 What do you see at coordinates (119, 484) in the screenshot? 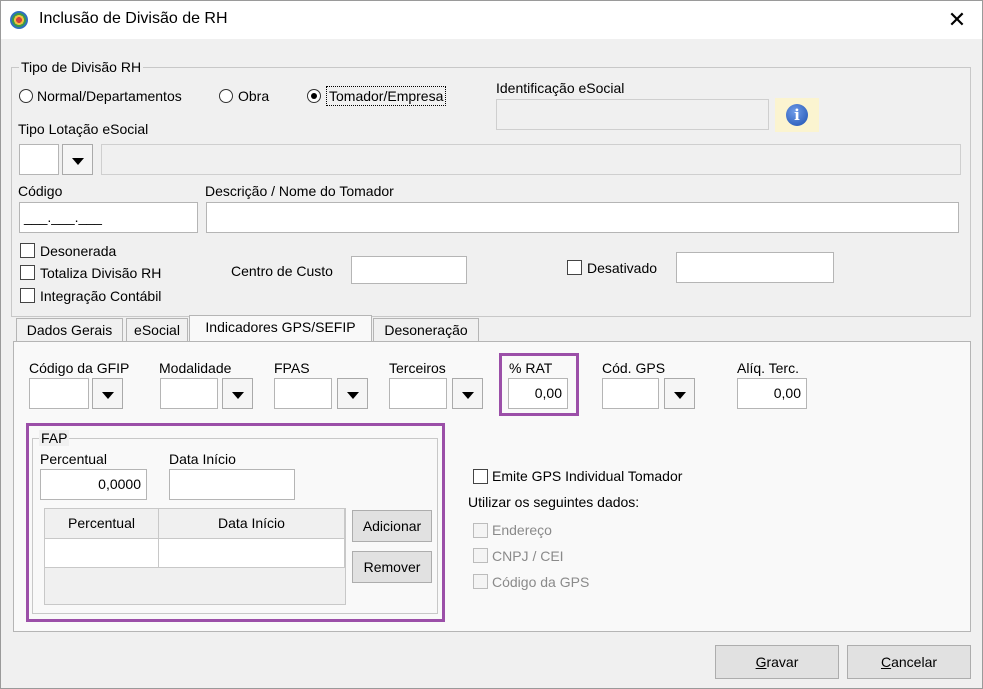
I see `fap-percentual-value: 0,0000` at bounding box center [119, 484].